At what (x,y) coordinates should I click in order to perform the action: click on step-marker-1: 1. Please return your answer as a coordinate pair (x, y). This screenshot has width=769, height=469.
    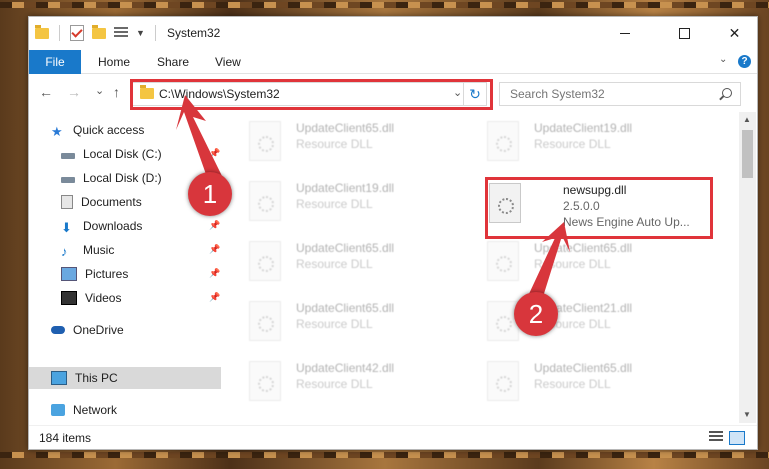
    Looking at the image, I should click on (210, 194).